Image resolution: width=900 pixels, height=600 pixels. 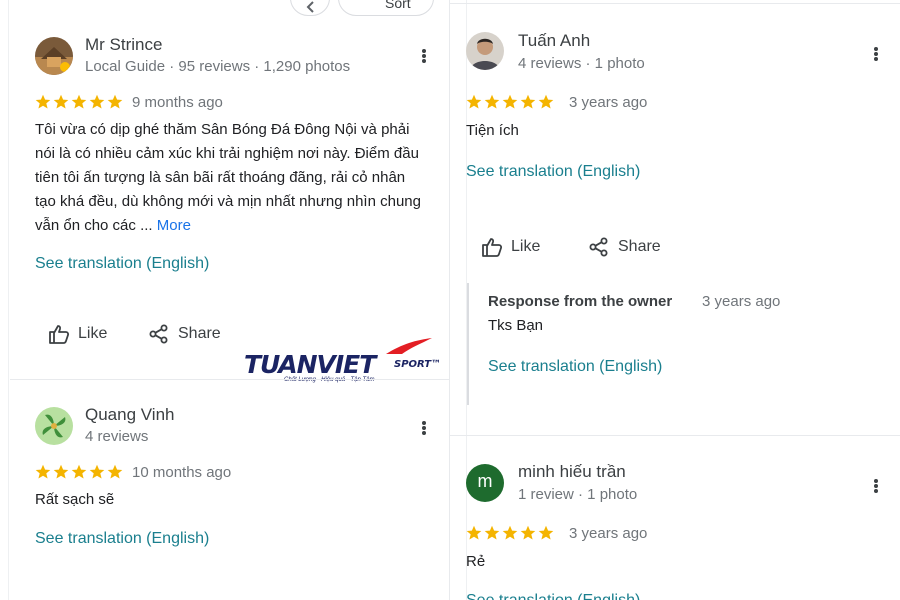 I want to click on reviewer-name: Quang Vinh, so click(x=129, y=415).